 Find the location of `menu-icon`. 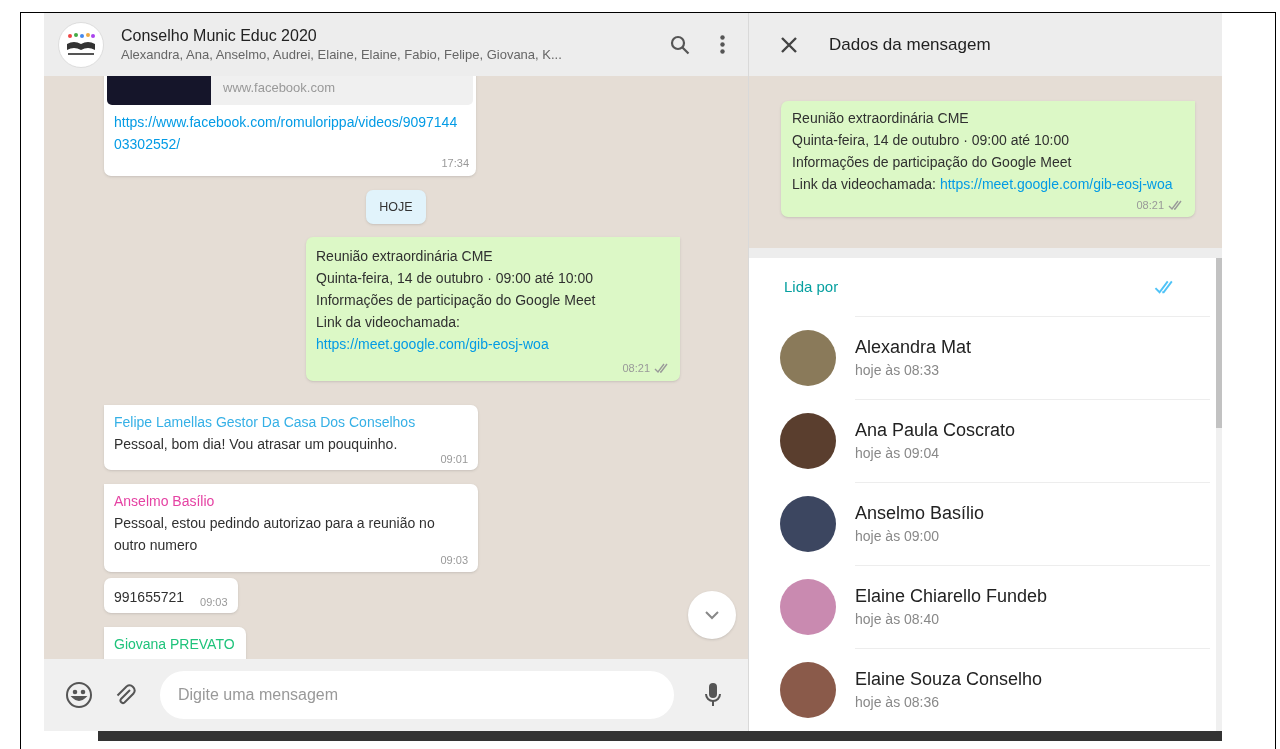

menu-icon is located at coordinates (722, 44).